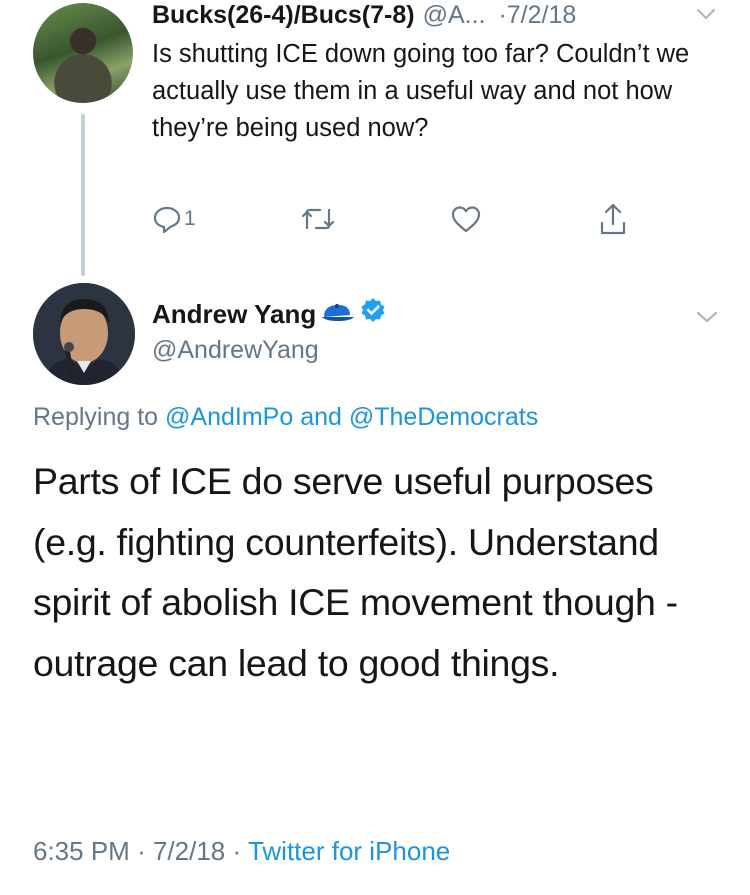 The height and width of the screenshot is (895, 750). I want to click on replying-prefix: Replying to, so click(96, 417).